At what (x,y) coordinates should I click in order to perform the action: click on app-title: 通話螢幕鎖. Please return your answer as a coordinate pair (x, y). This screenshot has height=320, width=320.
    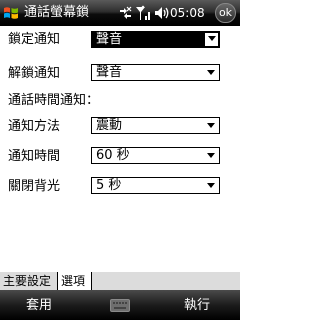
    Looking at the image, I should click on (57, 12).